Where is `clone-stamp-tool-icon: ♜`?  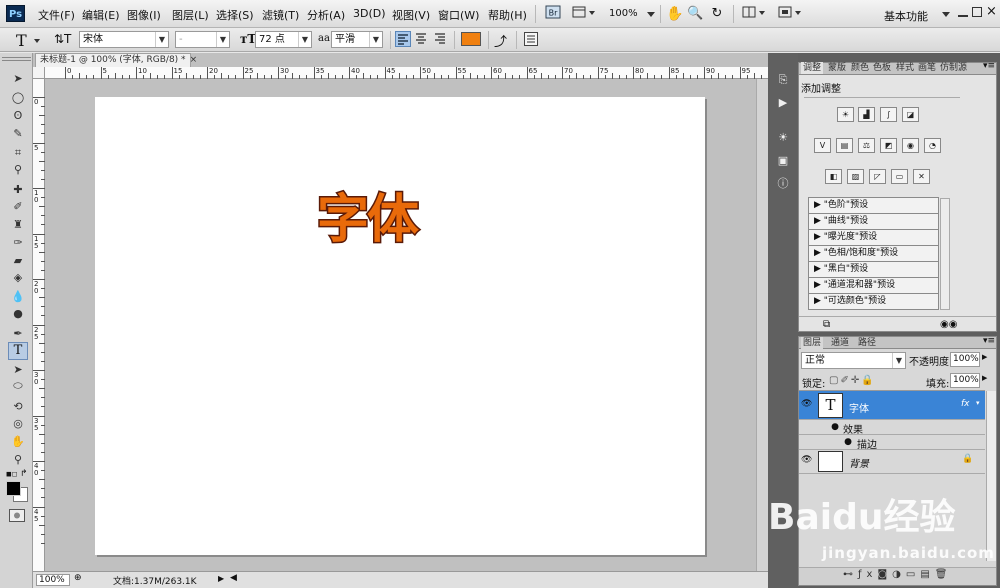 clone-stamp-tool-icon: ♜ is located at coordinates (18, 224).